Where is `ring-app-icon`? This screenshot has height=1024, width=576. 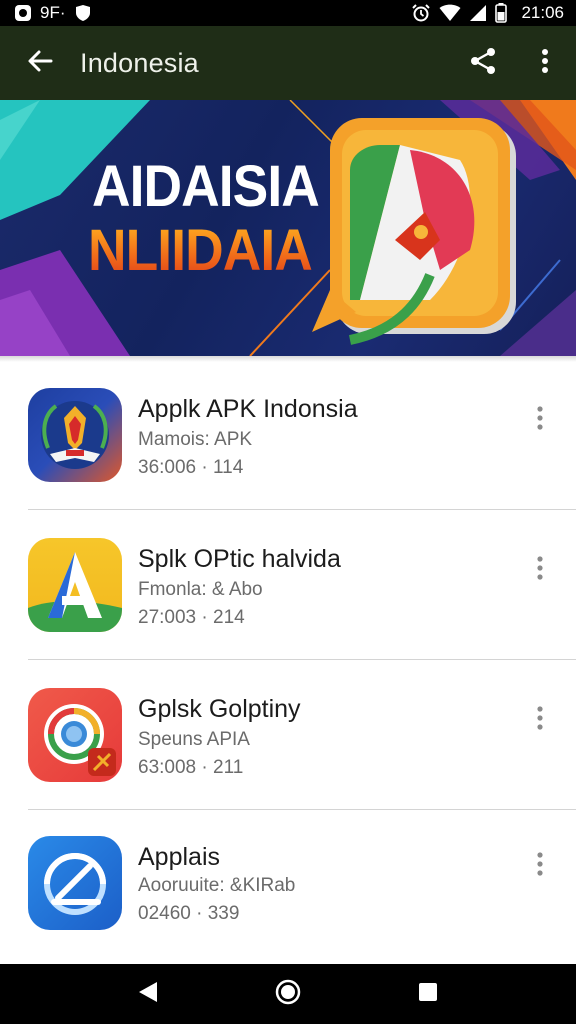
ring-app-icon is located at coordinates (75, 735).